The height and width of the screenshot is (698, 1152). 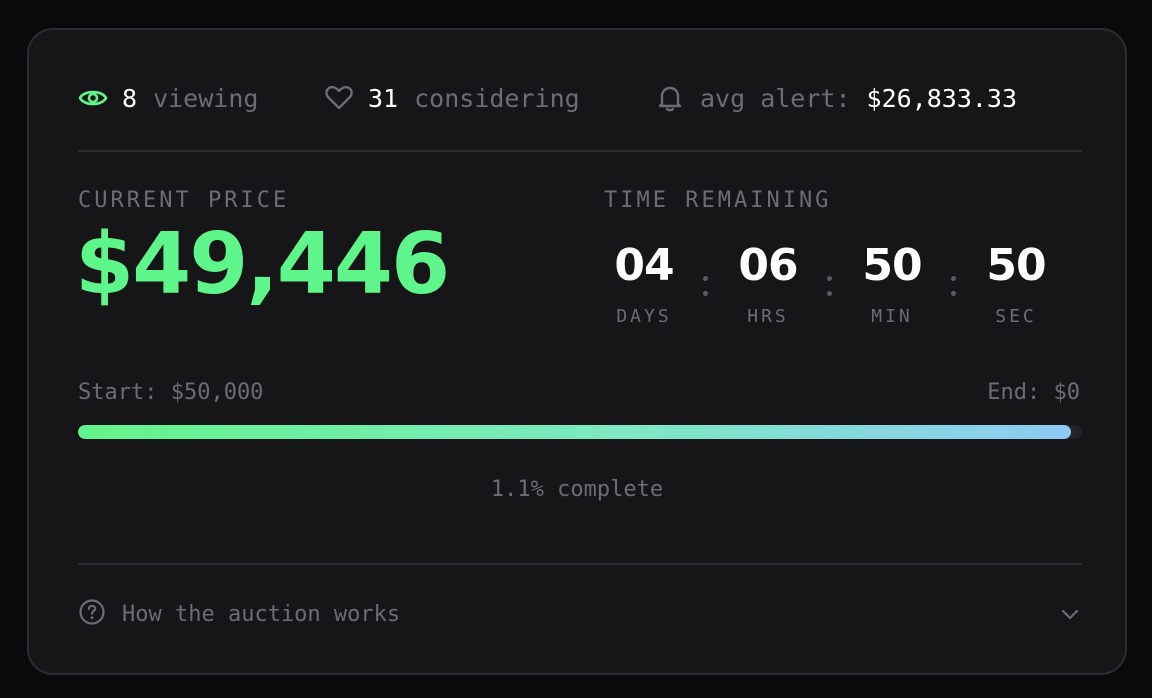 I want to click on countdown-minutes: 50 MIN, so click(x=892, y=284).